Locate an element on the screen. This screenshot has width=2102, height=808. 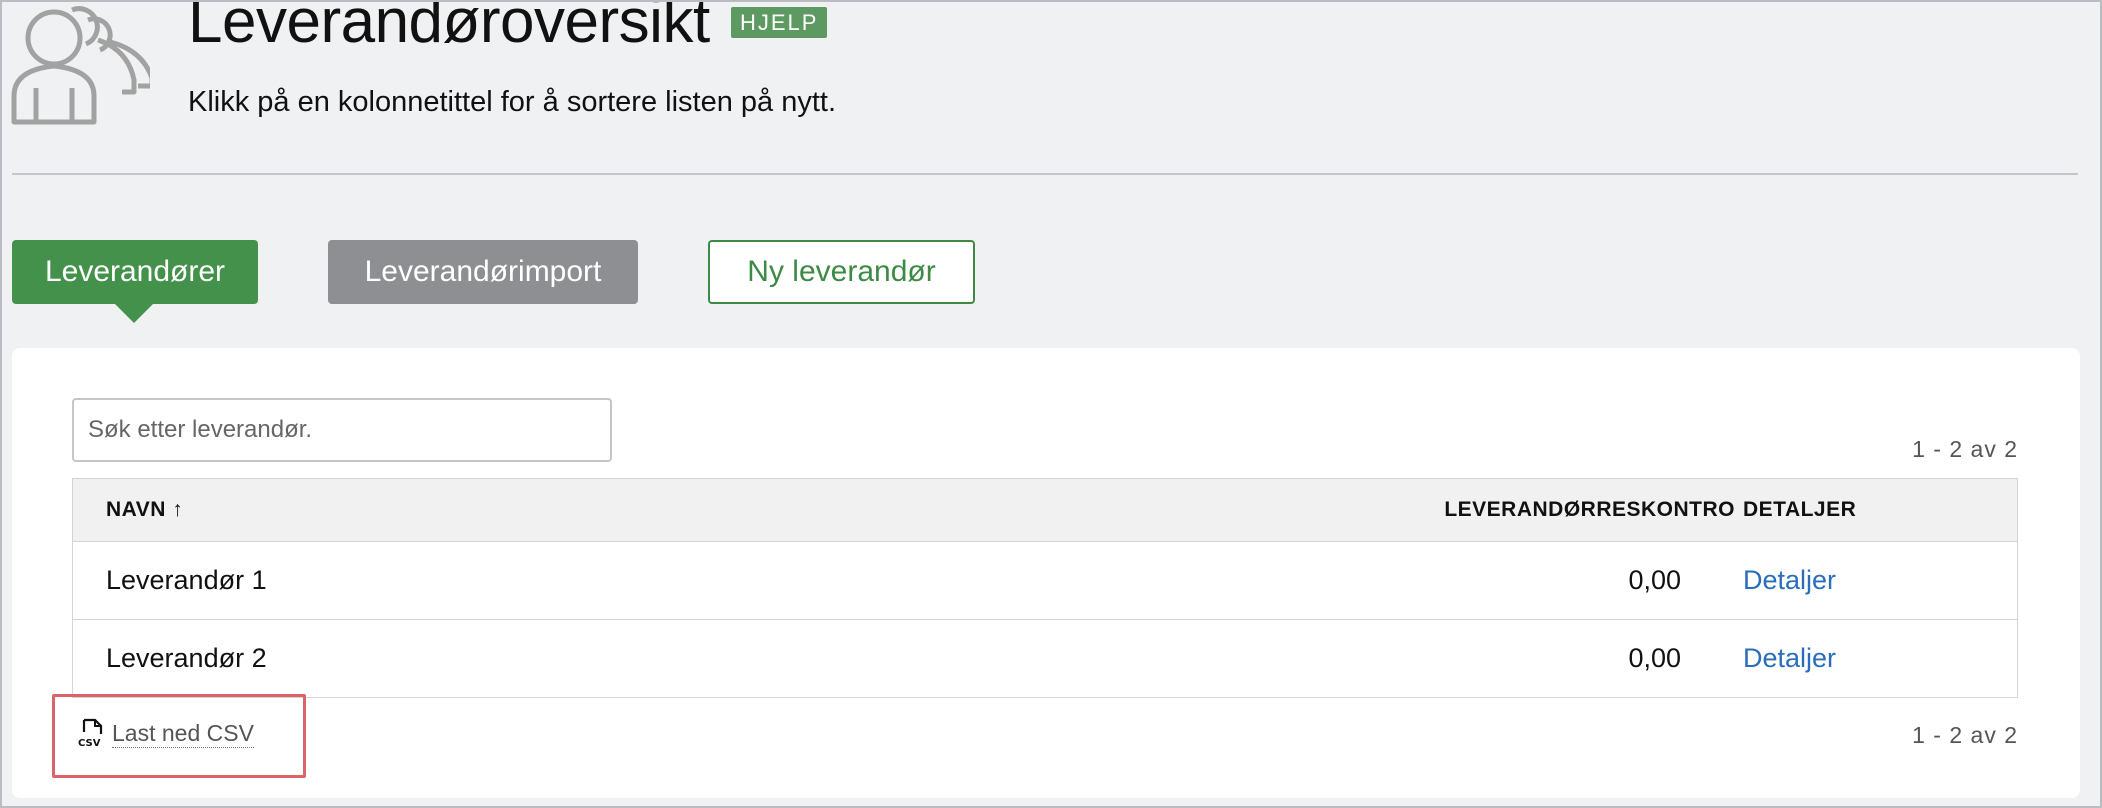
pagination-top: 1 - 2 av 2 is located at coordinates (1965, 449).